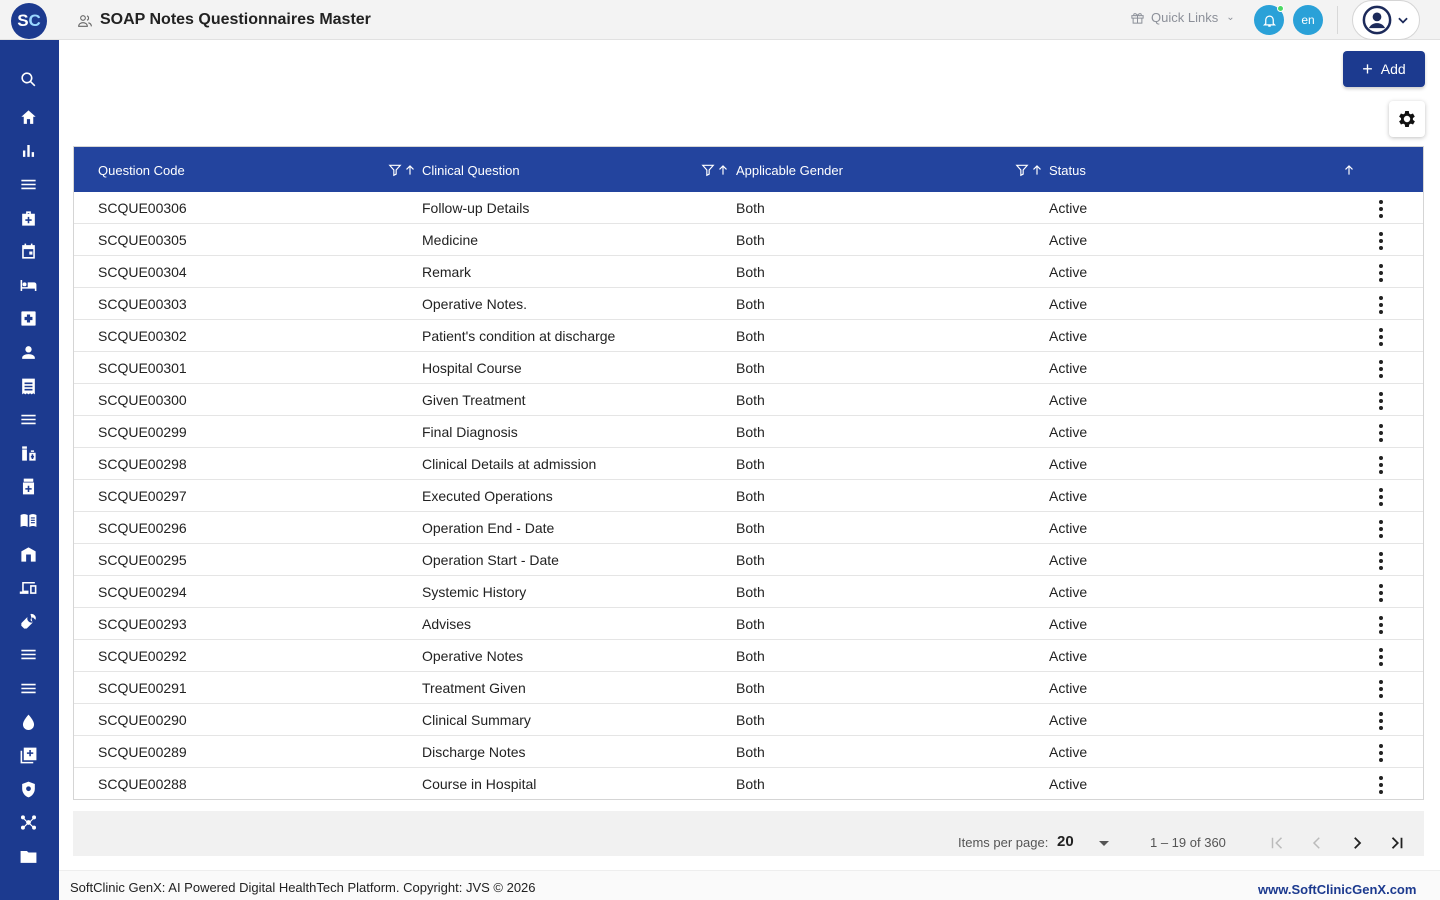 The image size is (1440, 900). I want to click on medical-bag-icon, so click(28, 218).